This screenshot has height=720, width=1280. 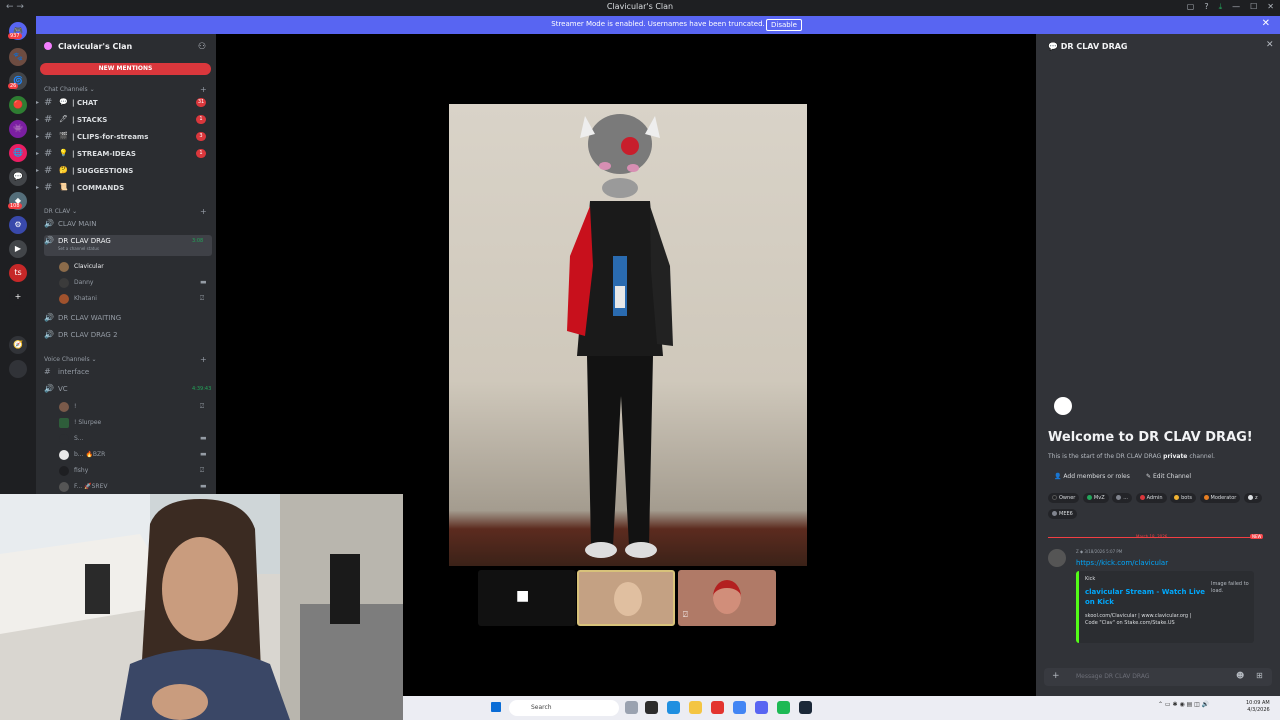 I want to click on invite-icon: ⚇, so click(x=202, y=47).